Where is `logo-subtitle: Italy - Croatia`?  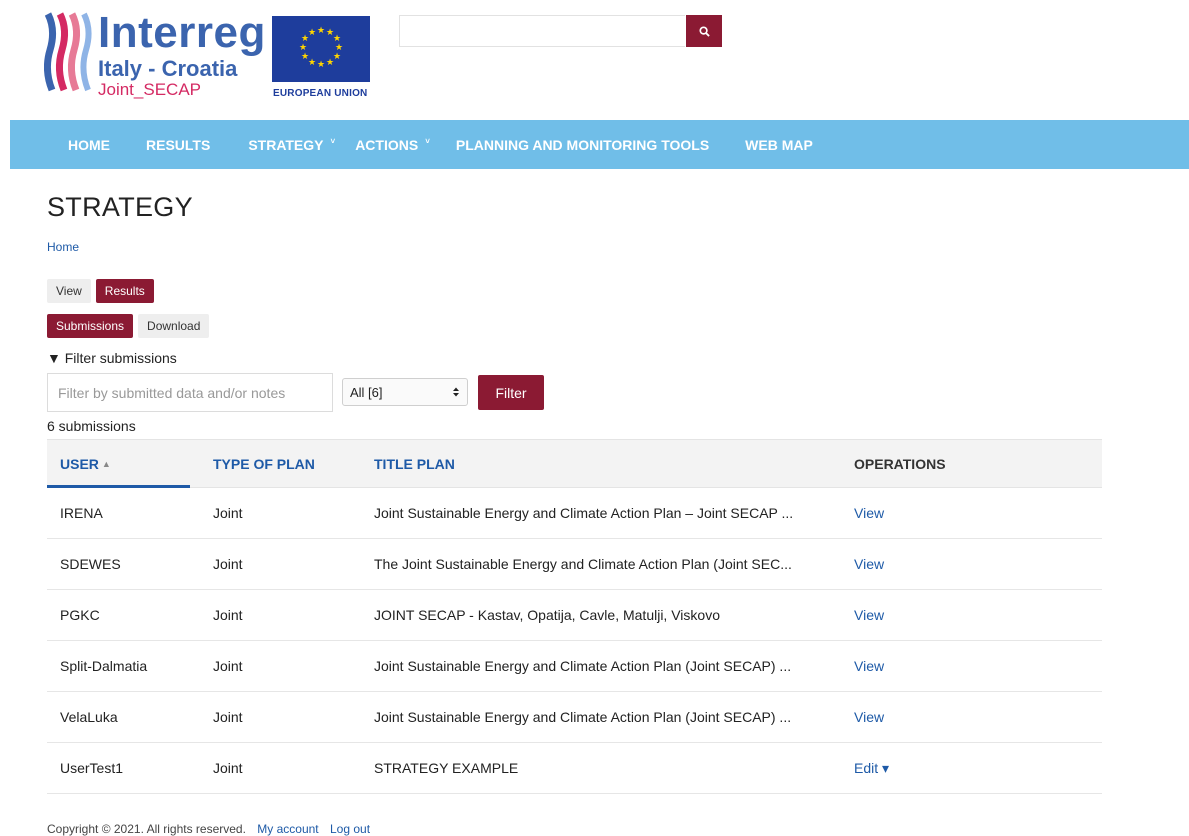
logo-subtitle: Italy - Croatia is located at coordinates (168, 68).